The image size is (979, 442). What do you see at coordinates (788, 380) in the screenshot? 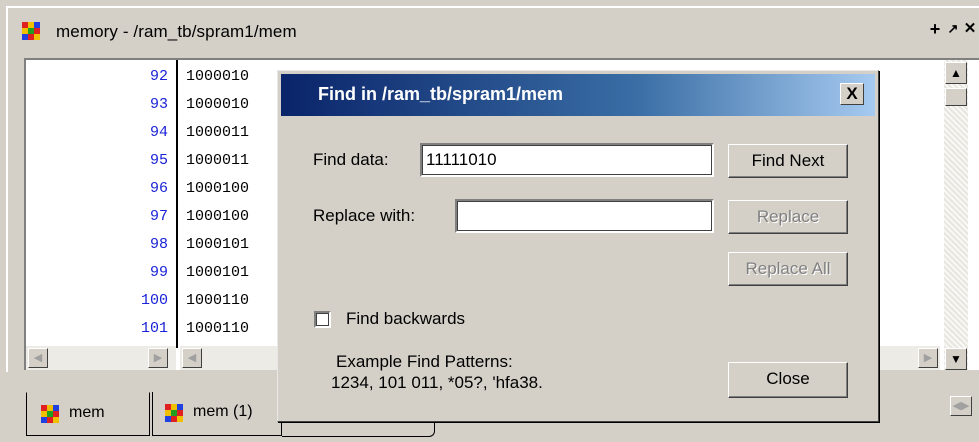
I see `close-button: Close` at bounding box center [788, 380].